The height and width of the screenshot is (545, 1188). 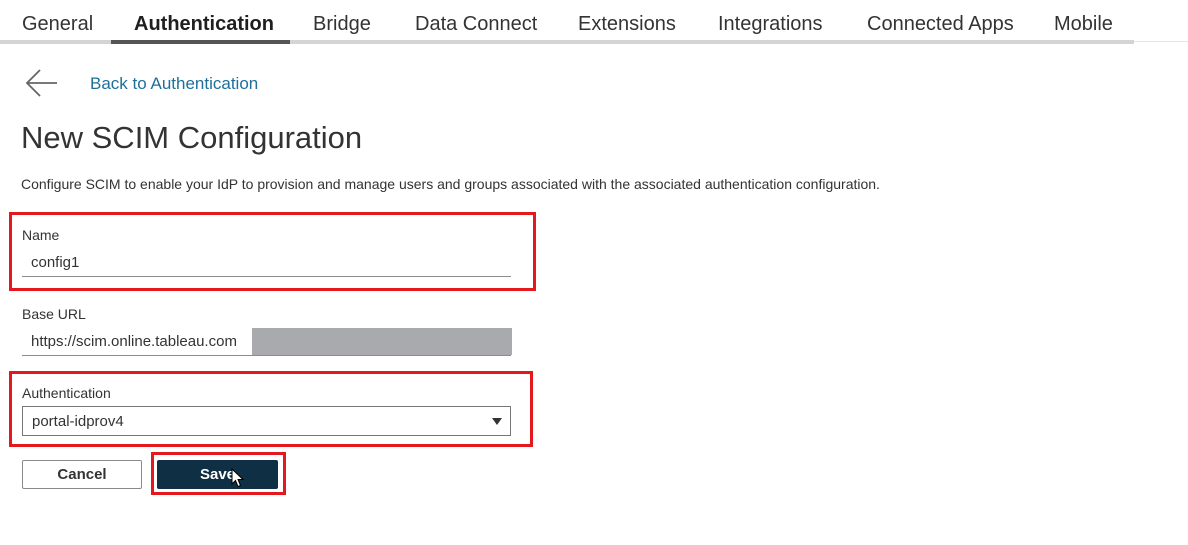 What do you see at coordinates (54, 314) in the screenshot?
I see `base-url-label: Base URL` at bounding box center [54, 314].